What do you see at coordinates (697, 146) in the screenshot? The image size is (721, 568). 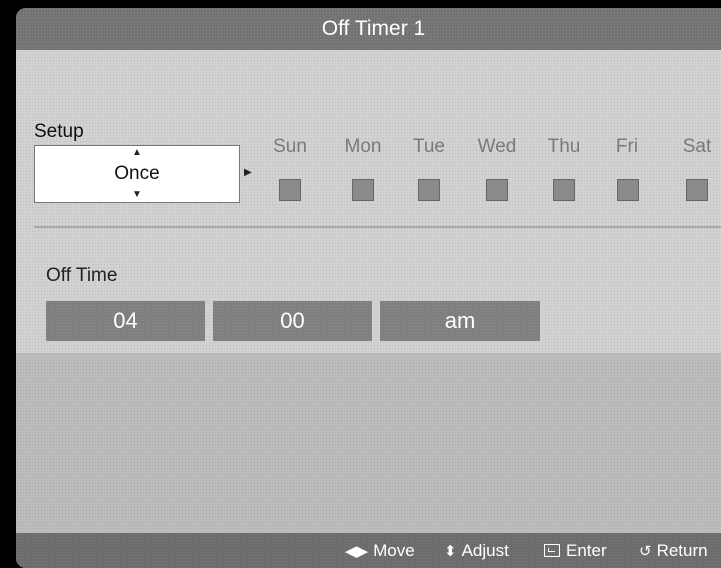 I see `day-label-sat: Sat` at bounding box center [697, 146].